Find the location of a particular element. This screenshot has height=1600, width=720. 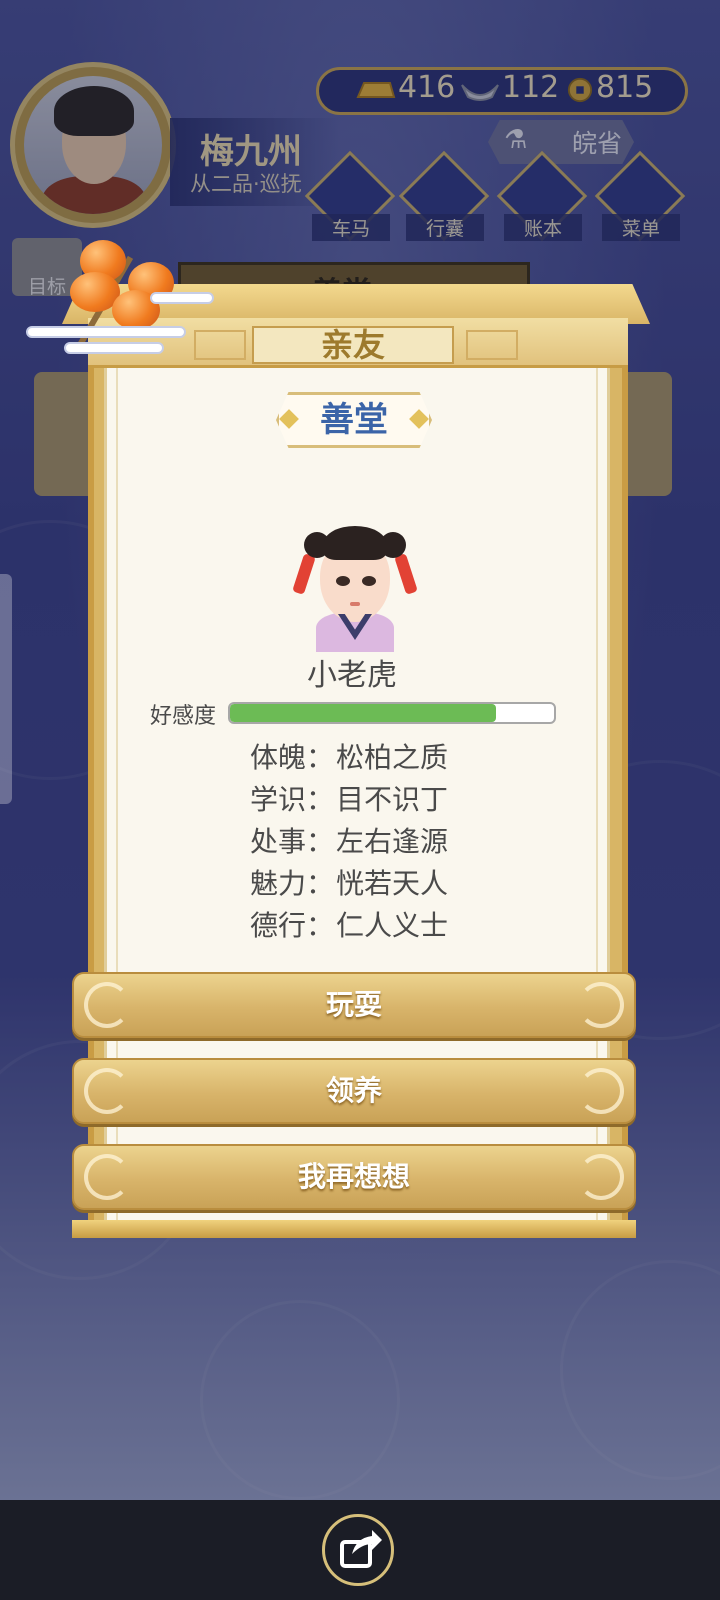

favor-bar-fill is located at coordinates (363, 713).